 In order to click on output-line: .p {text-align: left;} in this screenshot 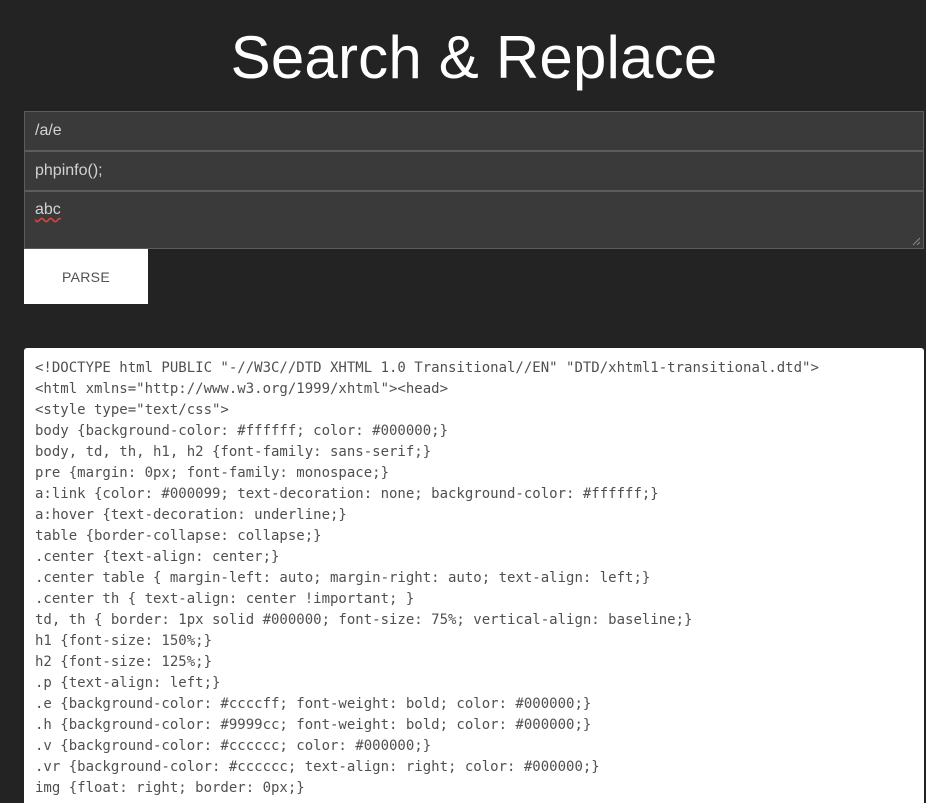, I will do `click(128, 683)`.